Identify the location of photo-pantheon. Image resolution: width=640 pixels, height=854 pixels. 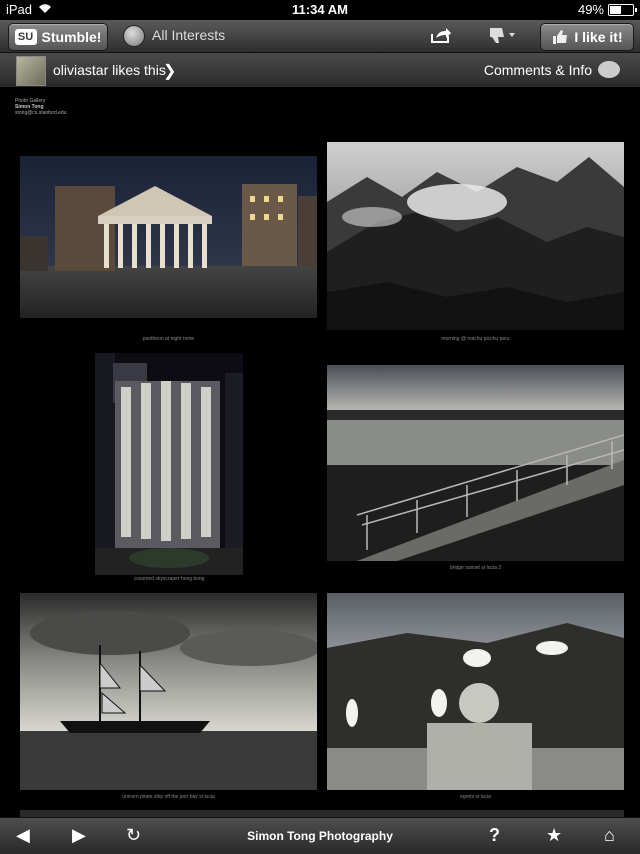
(168, 237).